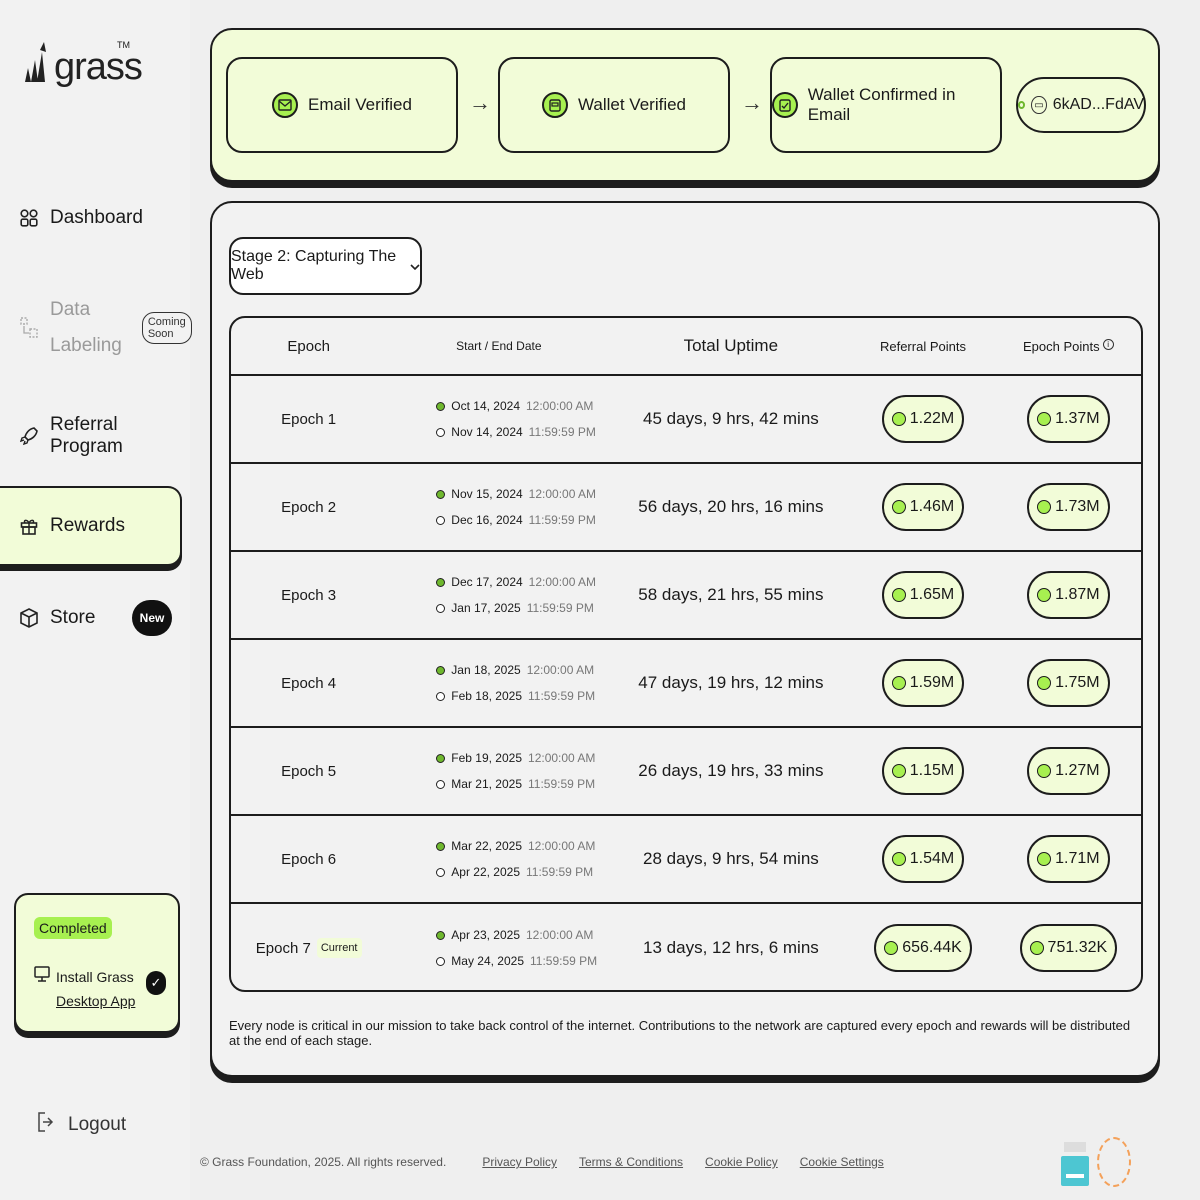  Describe the element at coordinates (70, 309) in the screenshot. I see `sidebar-item-label: Data` at that location.